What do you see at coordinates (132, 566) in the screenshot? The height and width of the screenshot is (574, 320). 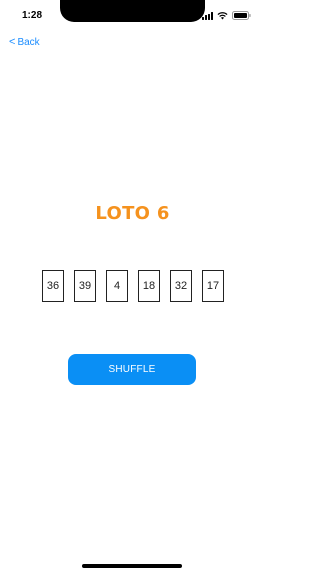 I see `home-indicator` at bounding box center [132, 566].